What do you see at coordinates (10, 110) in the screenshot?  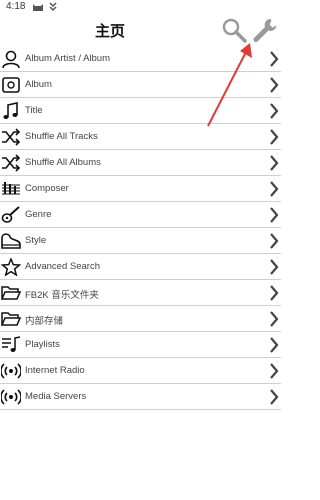 I see `music-note-icon` at bounding box center [10, 110].